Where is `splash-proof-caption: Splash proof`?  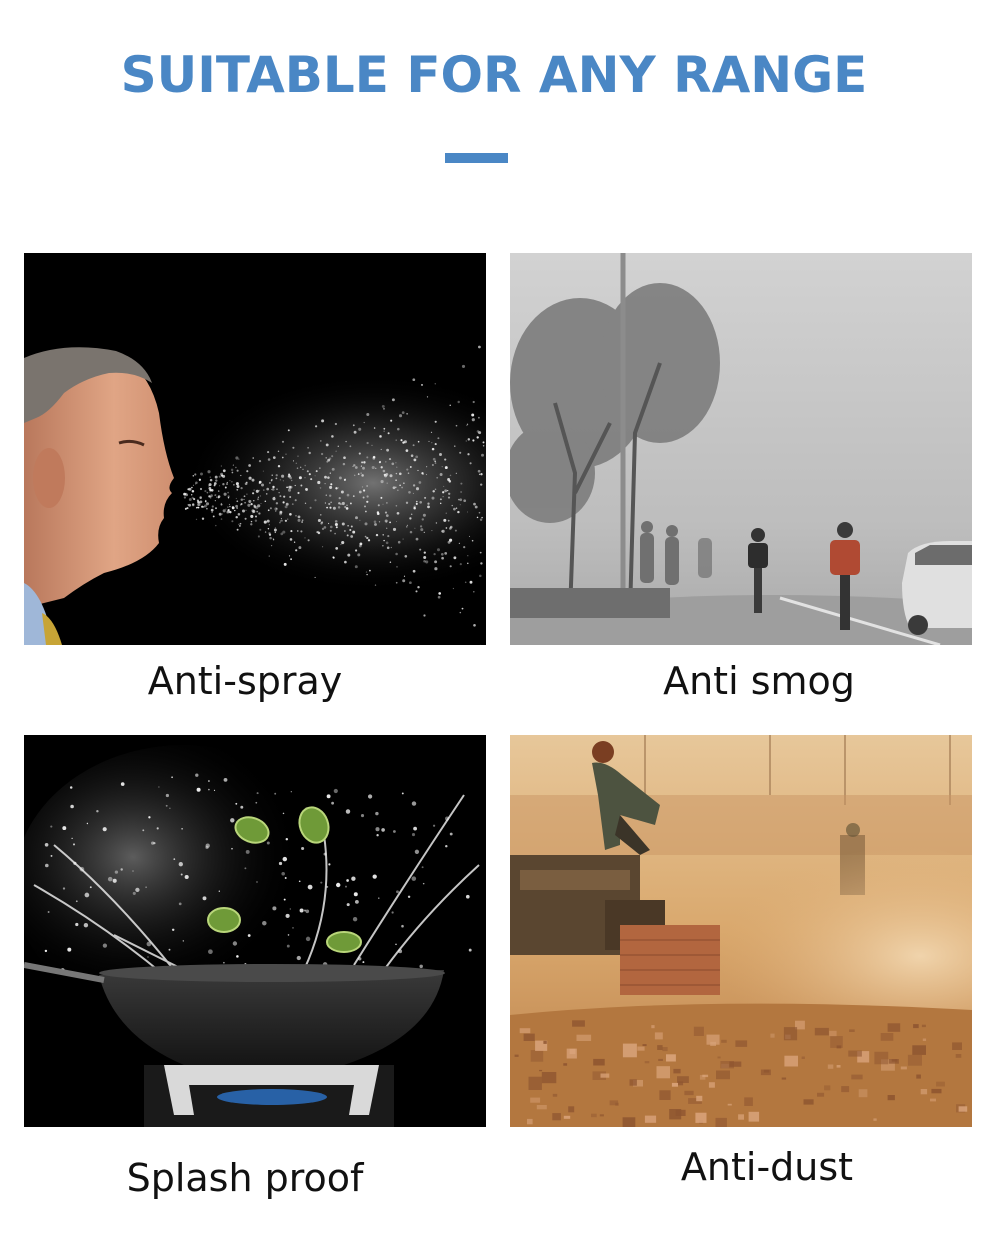
splash-proof-caption: Splash proof is located at coordinates (245, 1178).